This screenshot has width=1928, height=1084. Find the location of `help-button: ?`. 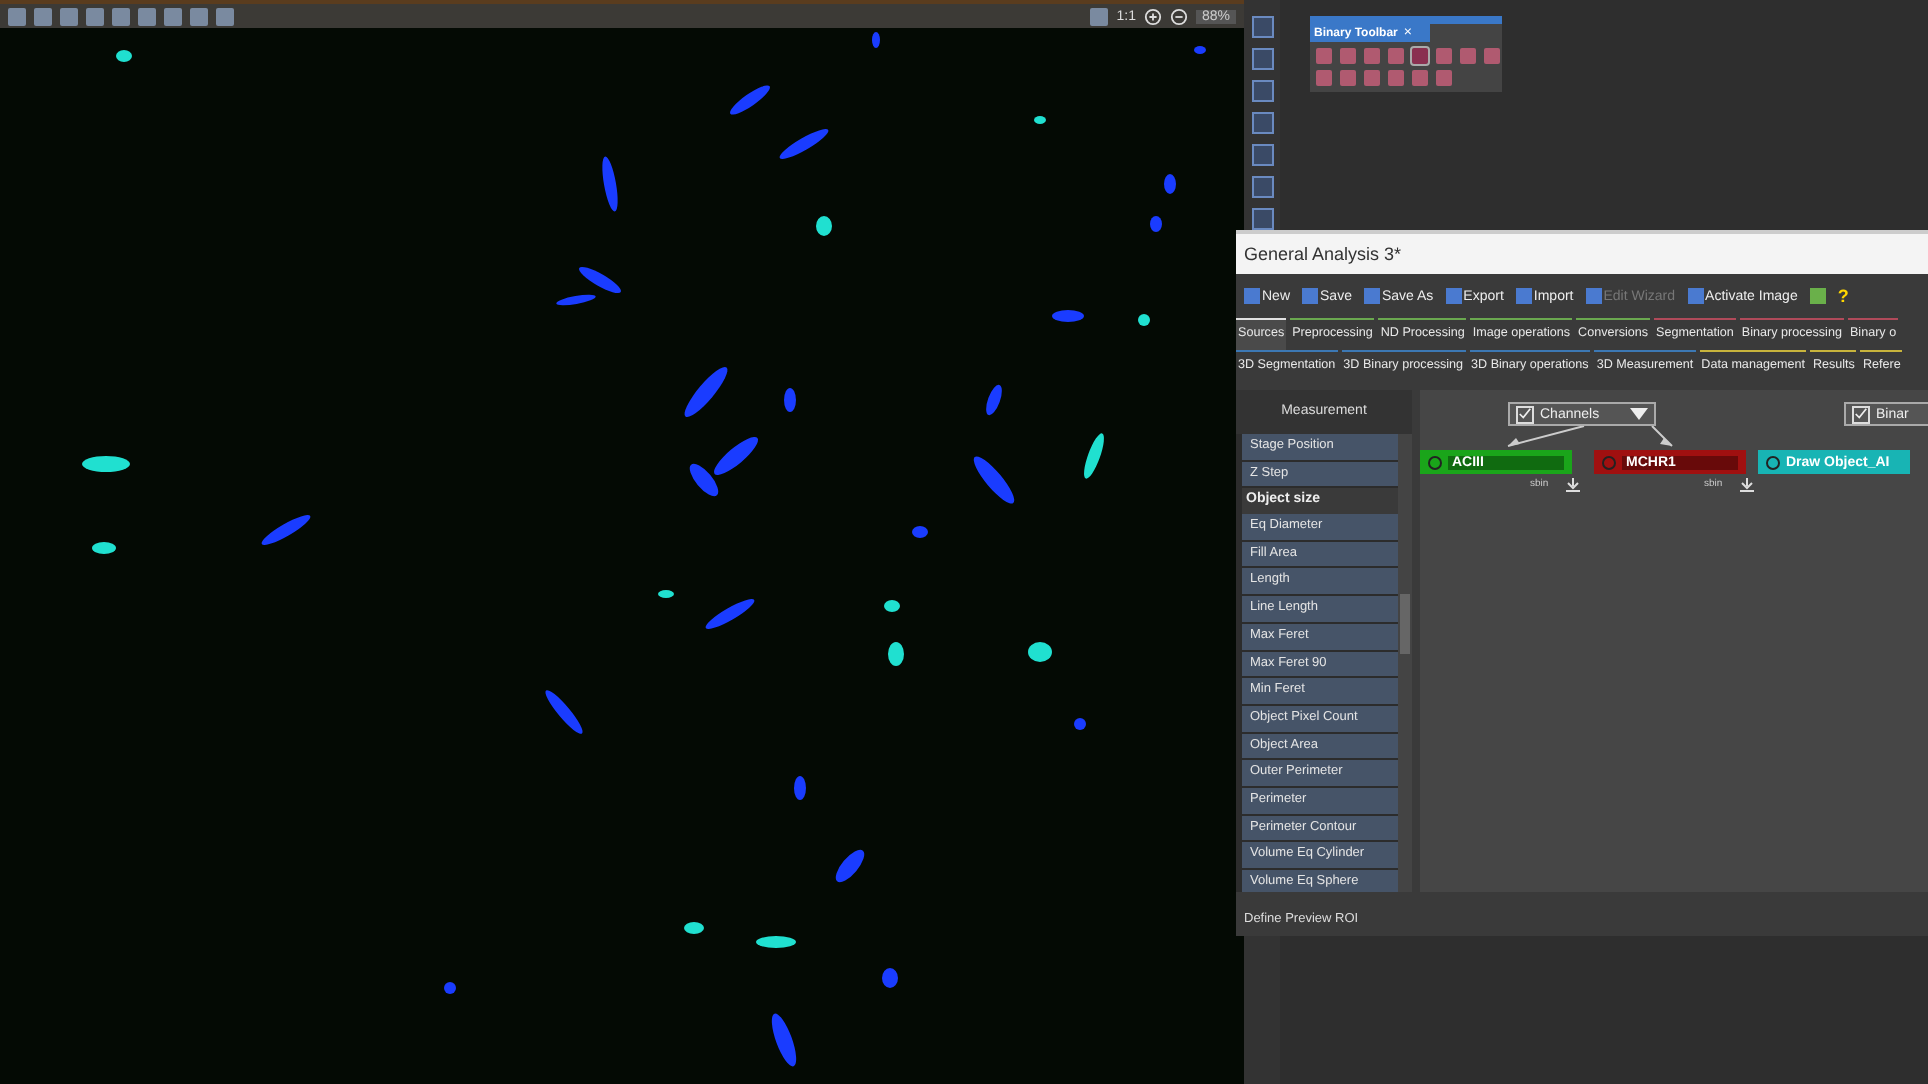

help-button: ? is located at coordinates (1843, 296).